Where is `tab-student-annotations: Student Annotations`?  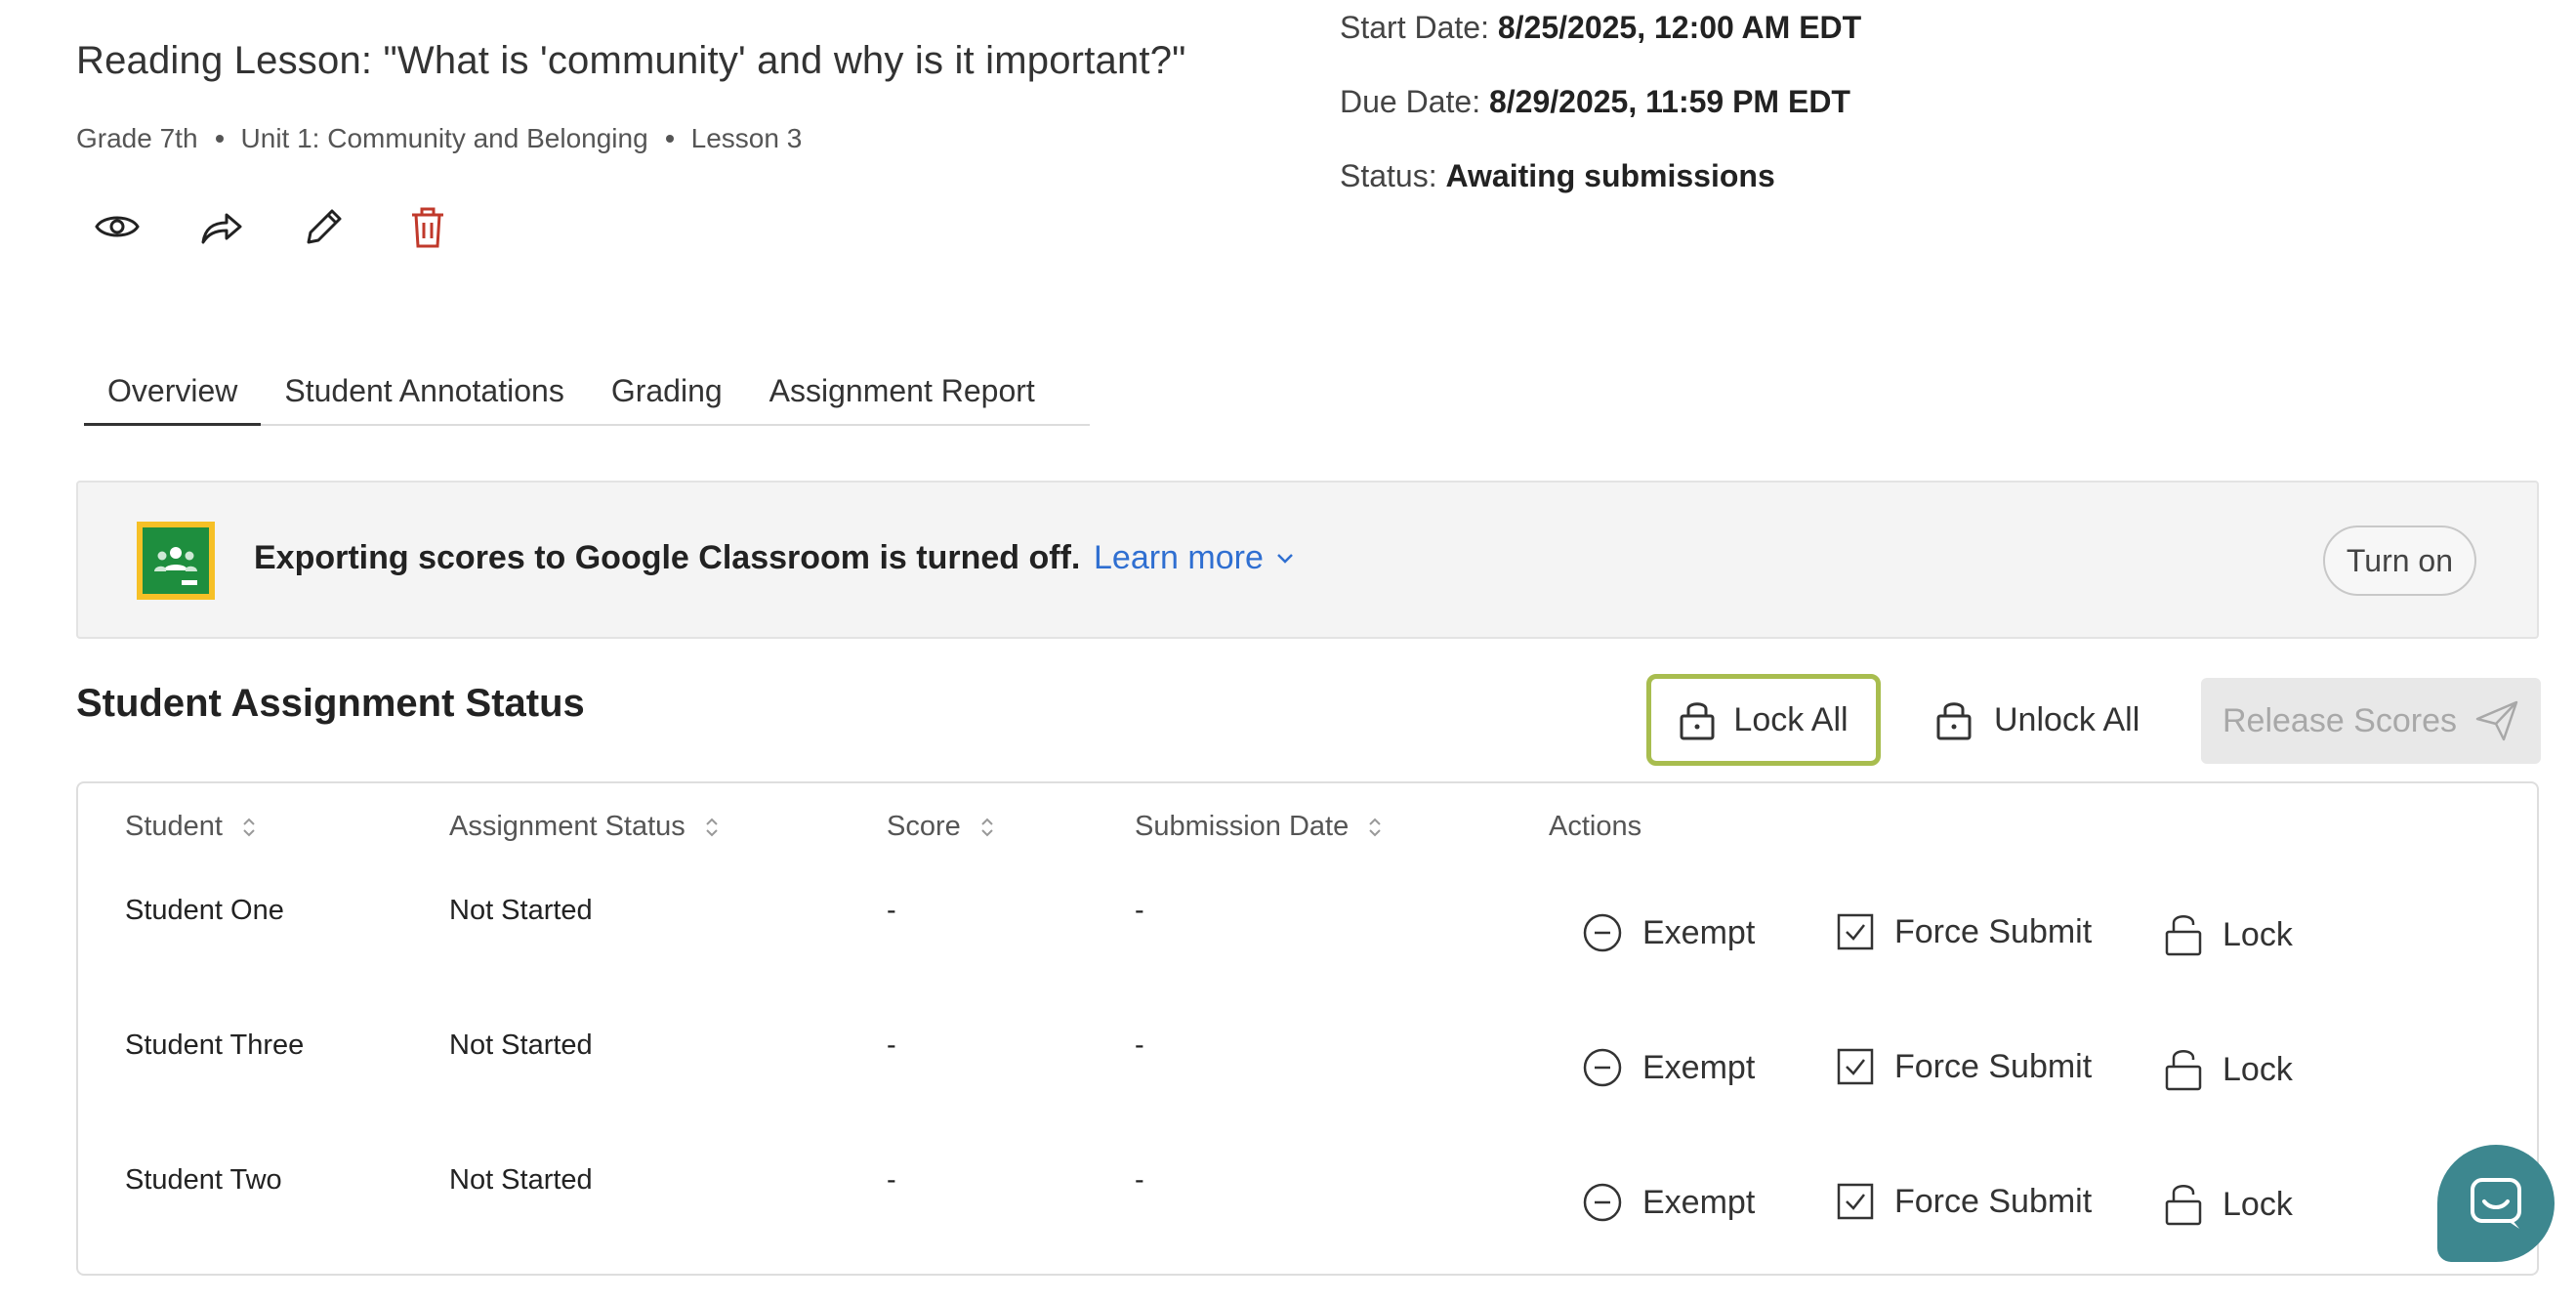
tab-student-annotations: Student Annotations is located at coordinates (424, 396).